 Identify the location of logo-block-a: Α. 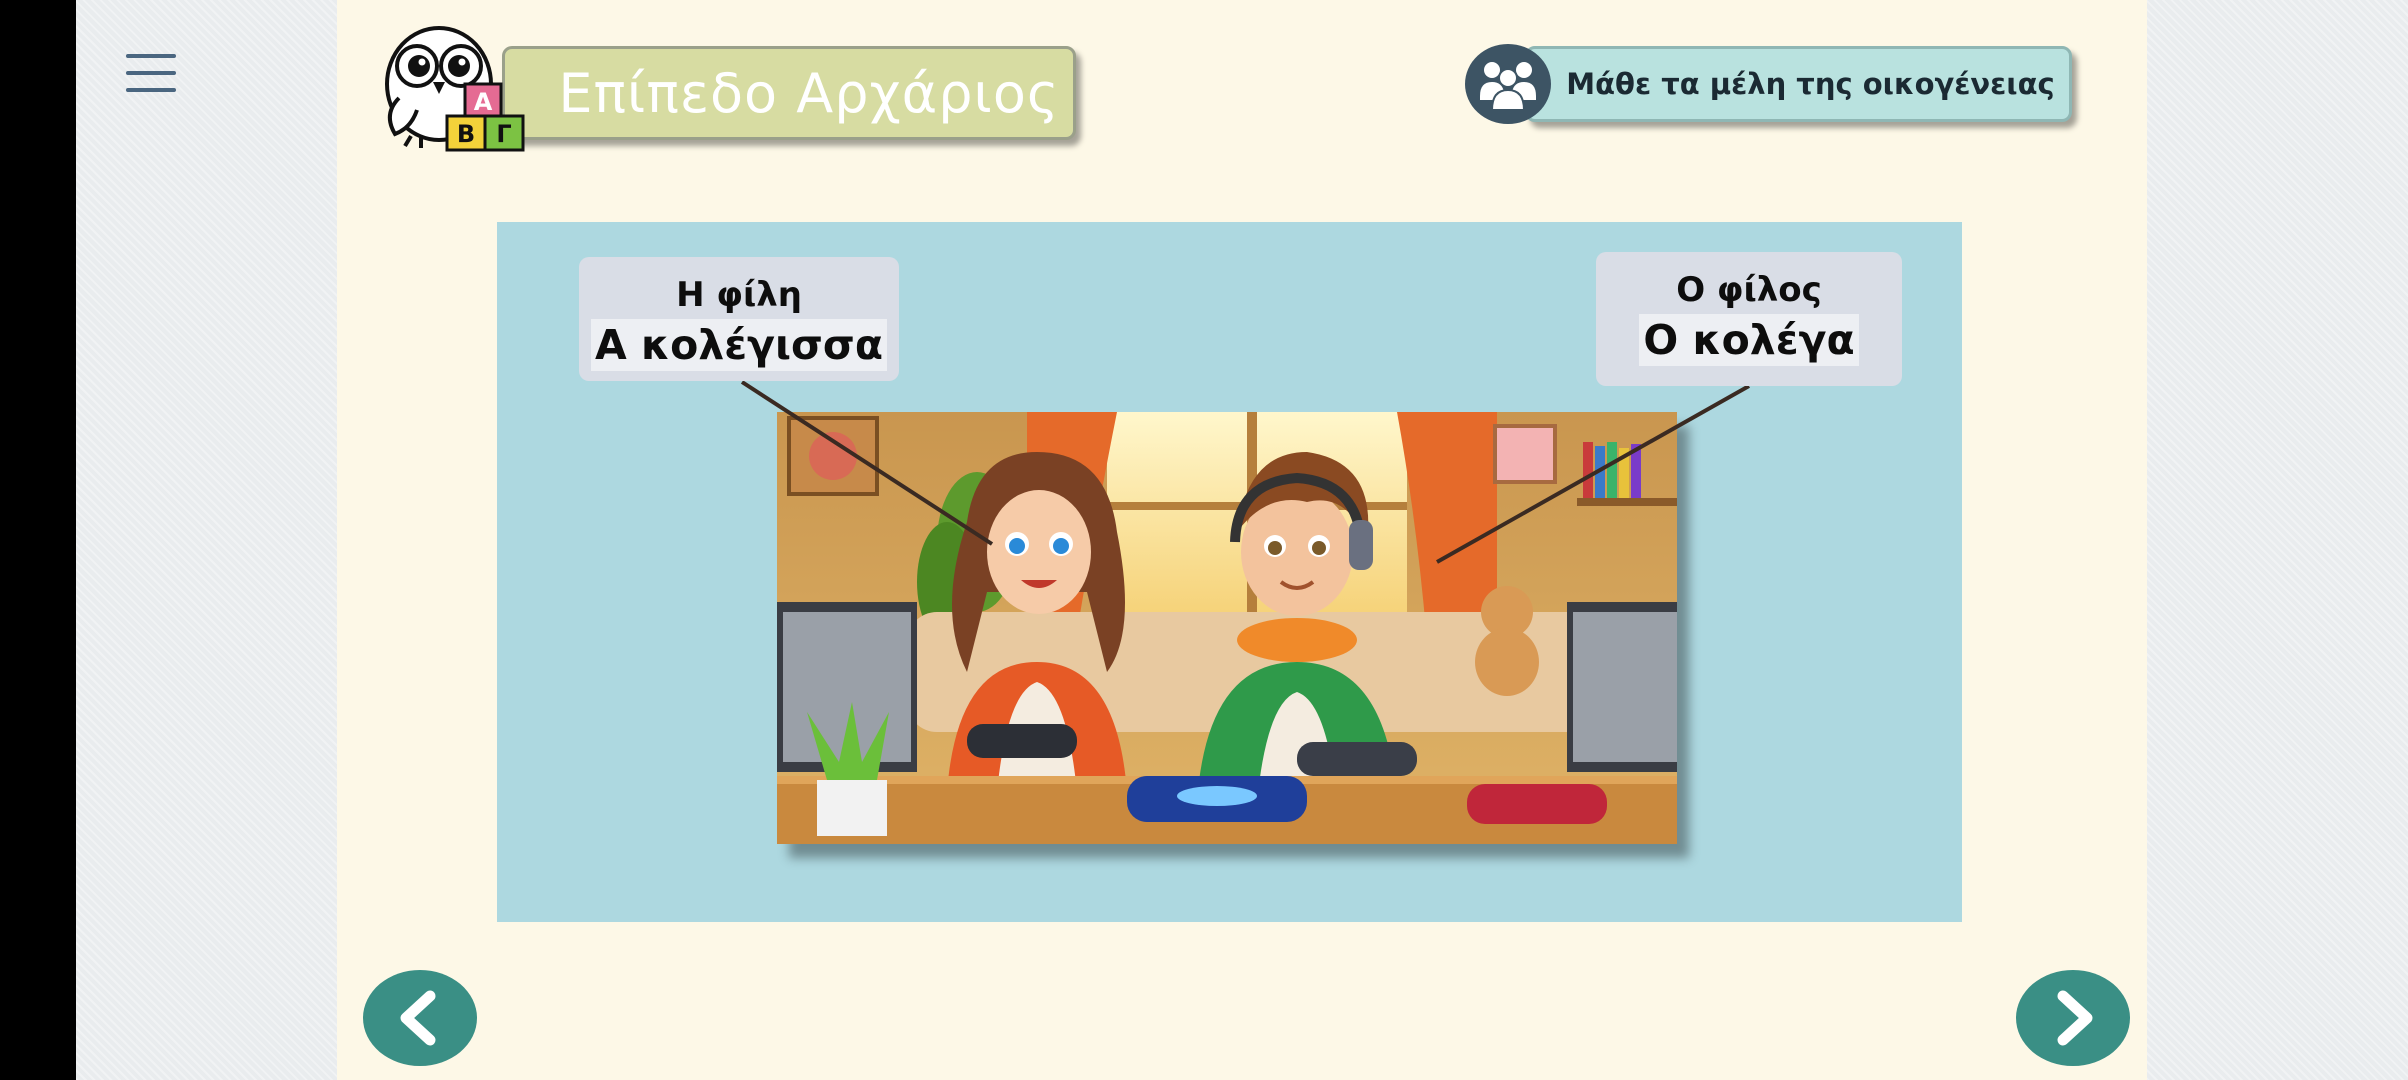
(483, 102).